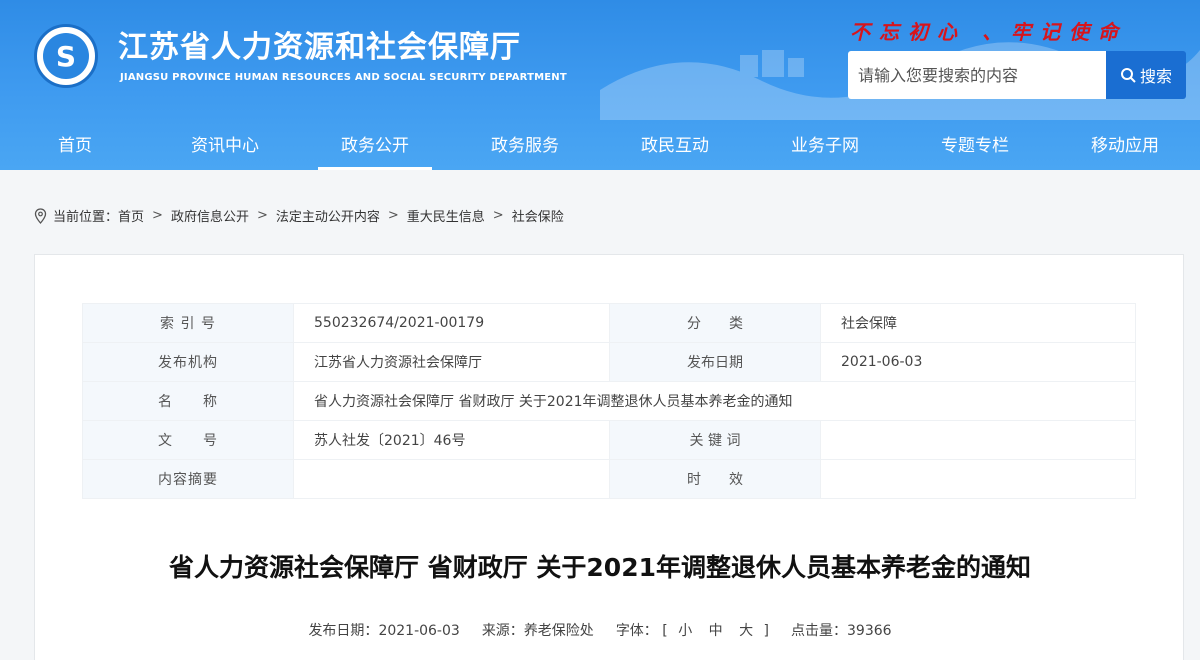  I want to click on main-nav: 首页 资讯中心 政务公开 政务服务 政民互动 业务子网 专题专栏 移动应用, so click(600, 146).